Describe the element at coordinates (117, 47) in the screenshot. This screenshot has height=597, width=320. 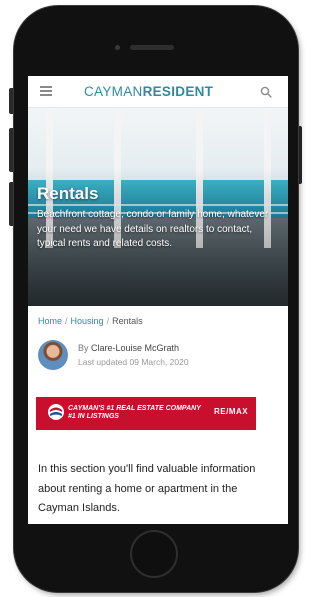
I see `front-camera` at that location.